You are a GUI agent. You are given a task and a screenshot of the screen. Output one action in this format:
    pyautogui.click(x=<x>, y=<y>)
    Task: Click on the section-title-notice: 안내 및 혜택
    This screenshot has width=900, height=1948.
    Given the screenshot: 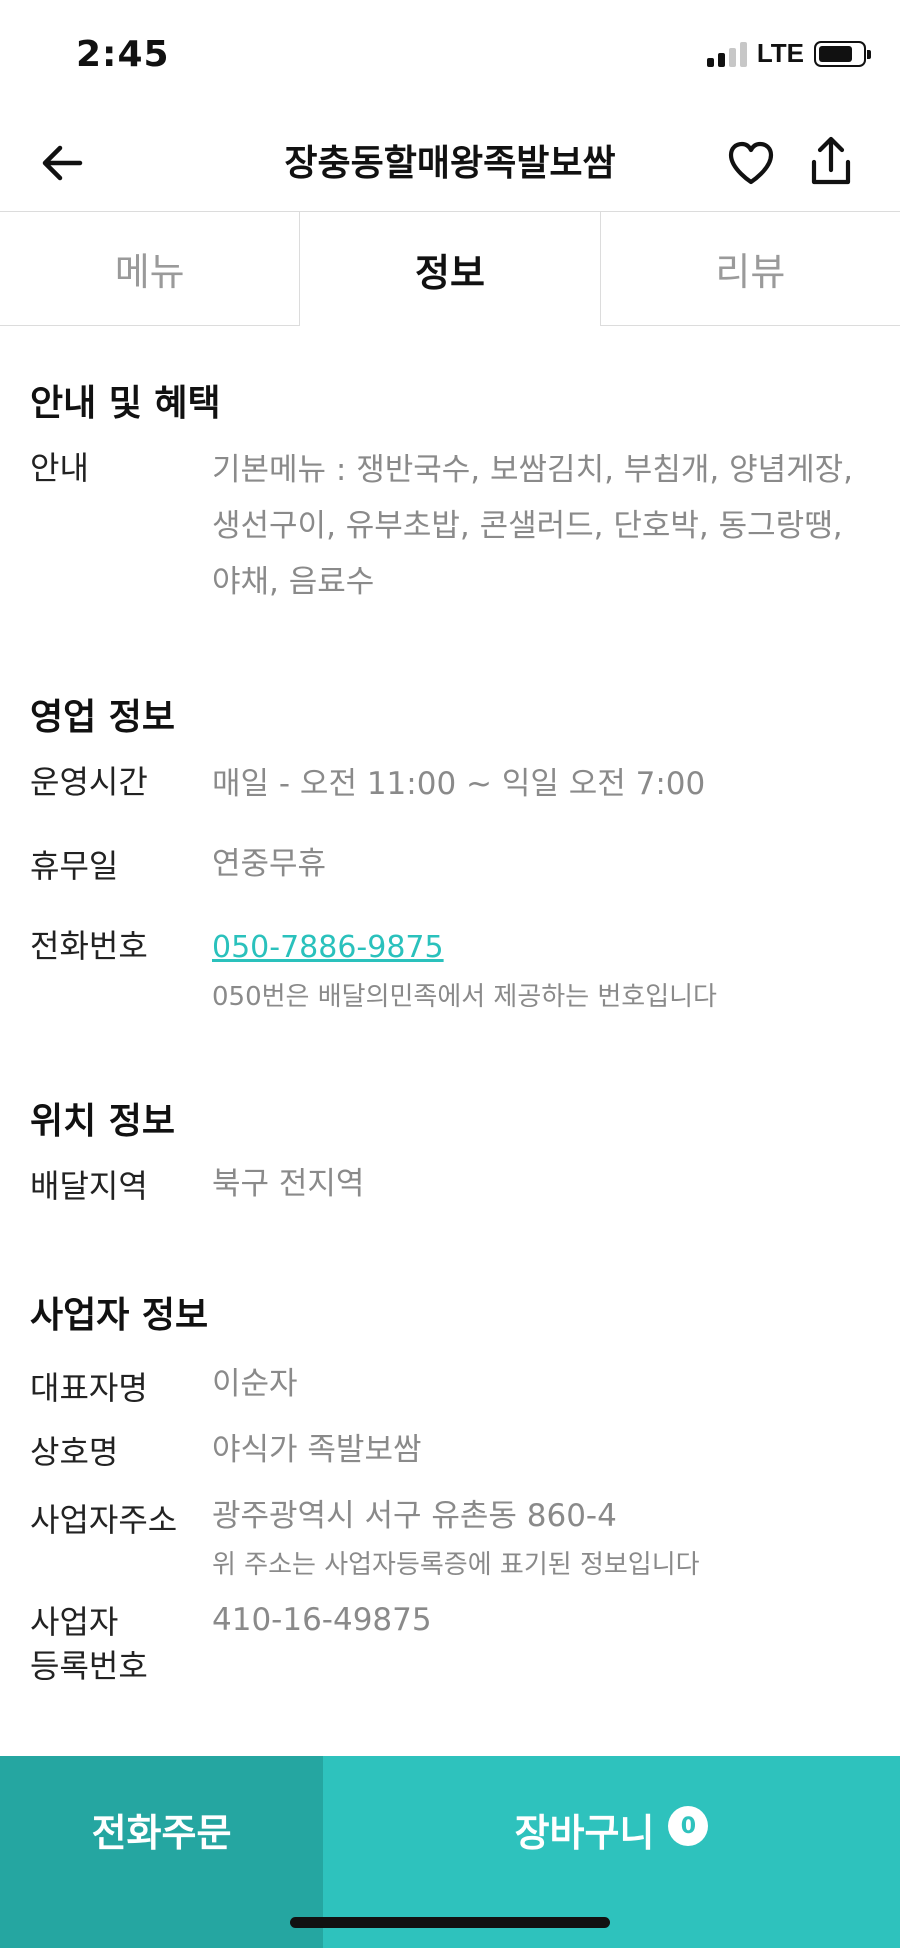 What is the action you would take?
    pyautogui.click(x=125, y=403)
    